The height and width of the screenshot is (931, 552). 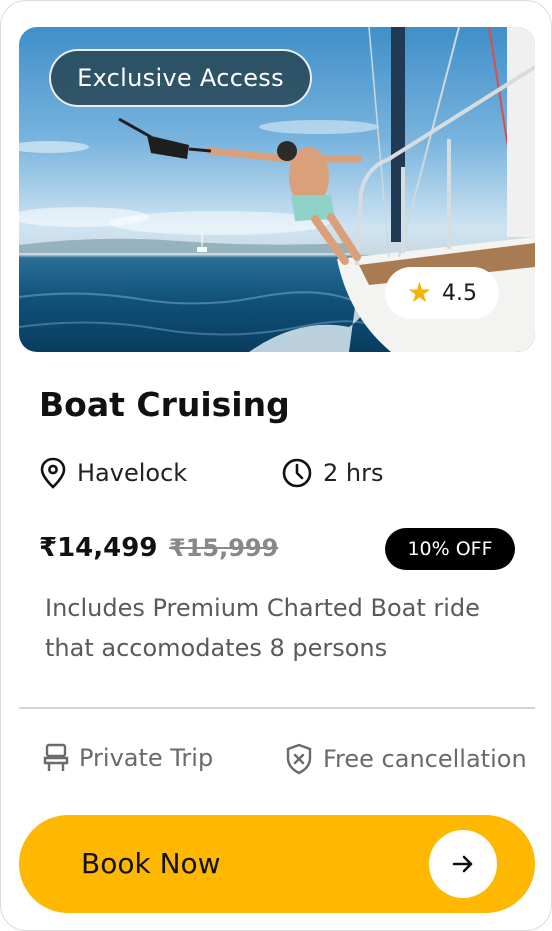 What do you see at coordinates (299, 759) in the screenshot?
I see `shield-x-icon` at bounding box center [299, 759].